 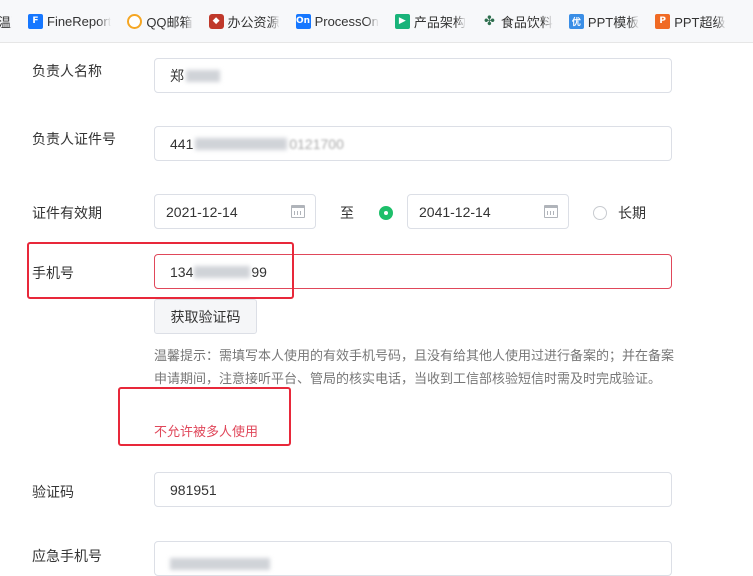 What do you see at coordinates (439, 22) in the screenshot?
I see `bookmark-label: 产品架构` at bounding box center [439, 22].